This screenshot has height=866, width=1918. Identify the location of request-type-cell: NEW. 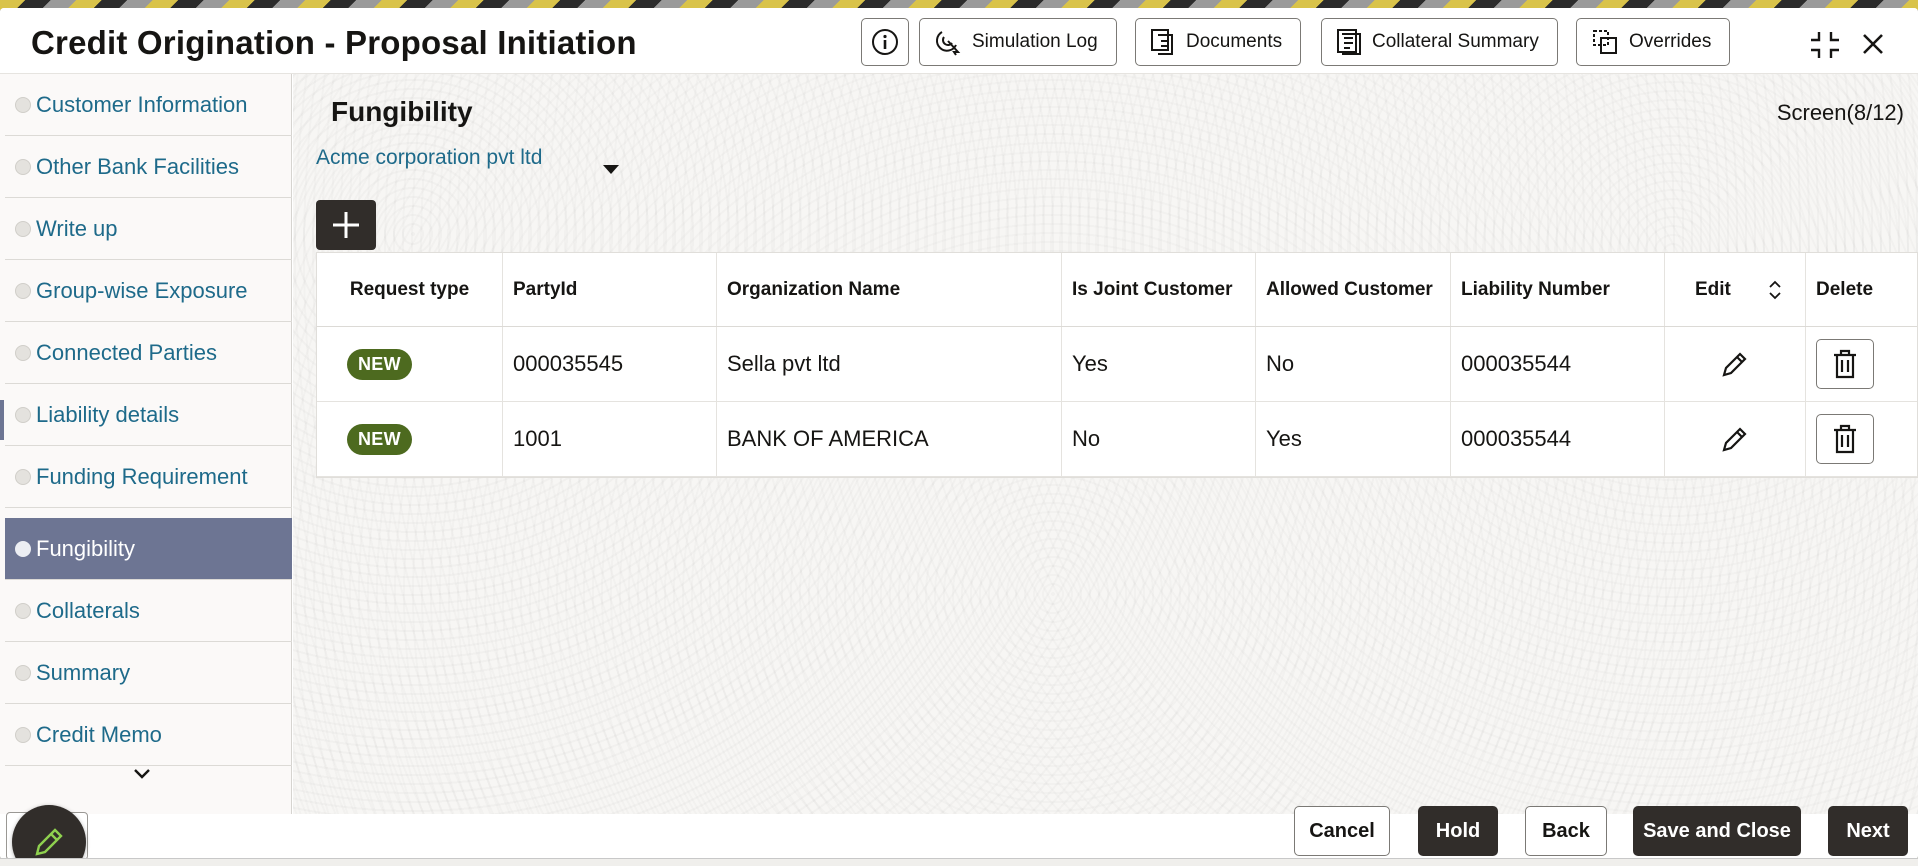
(409, 364).